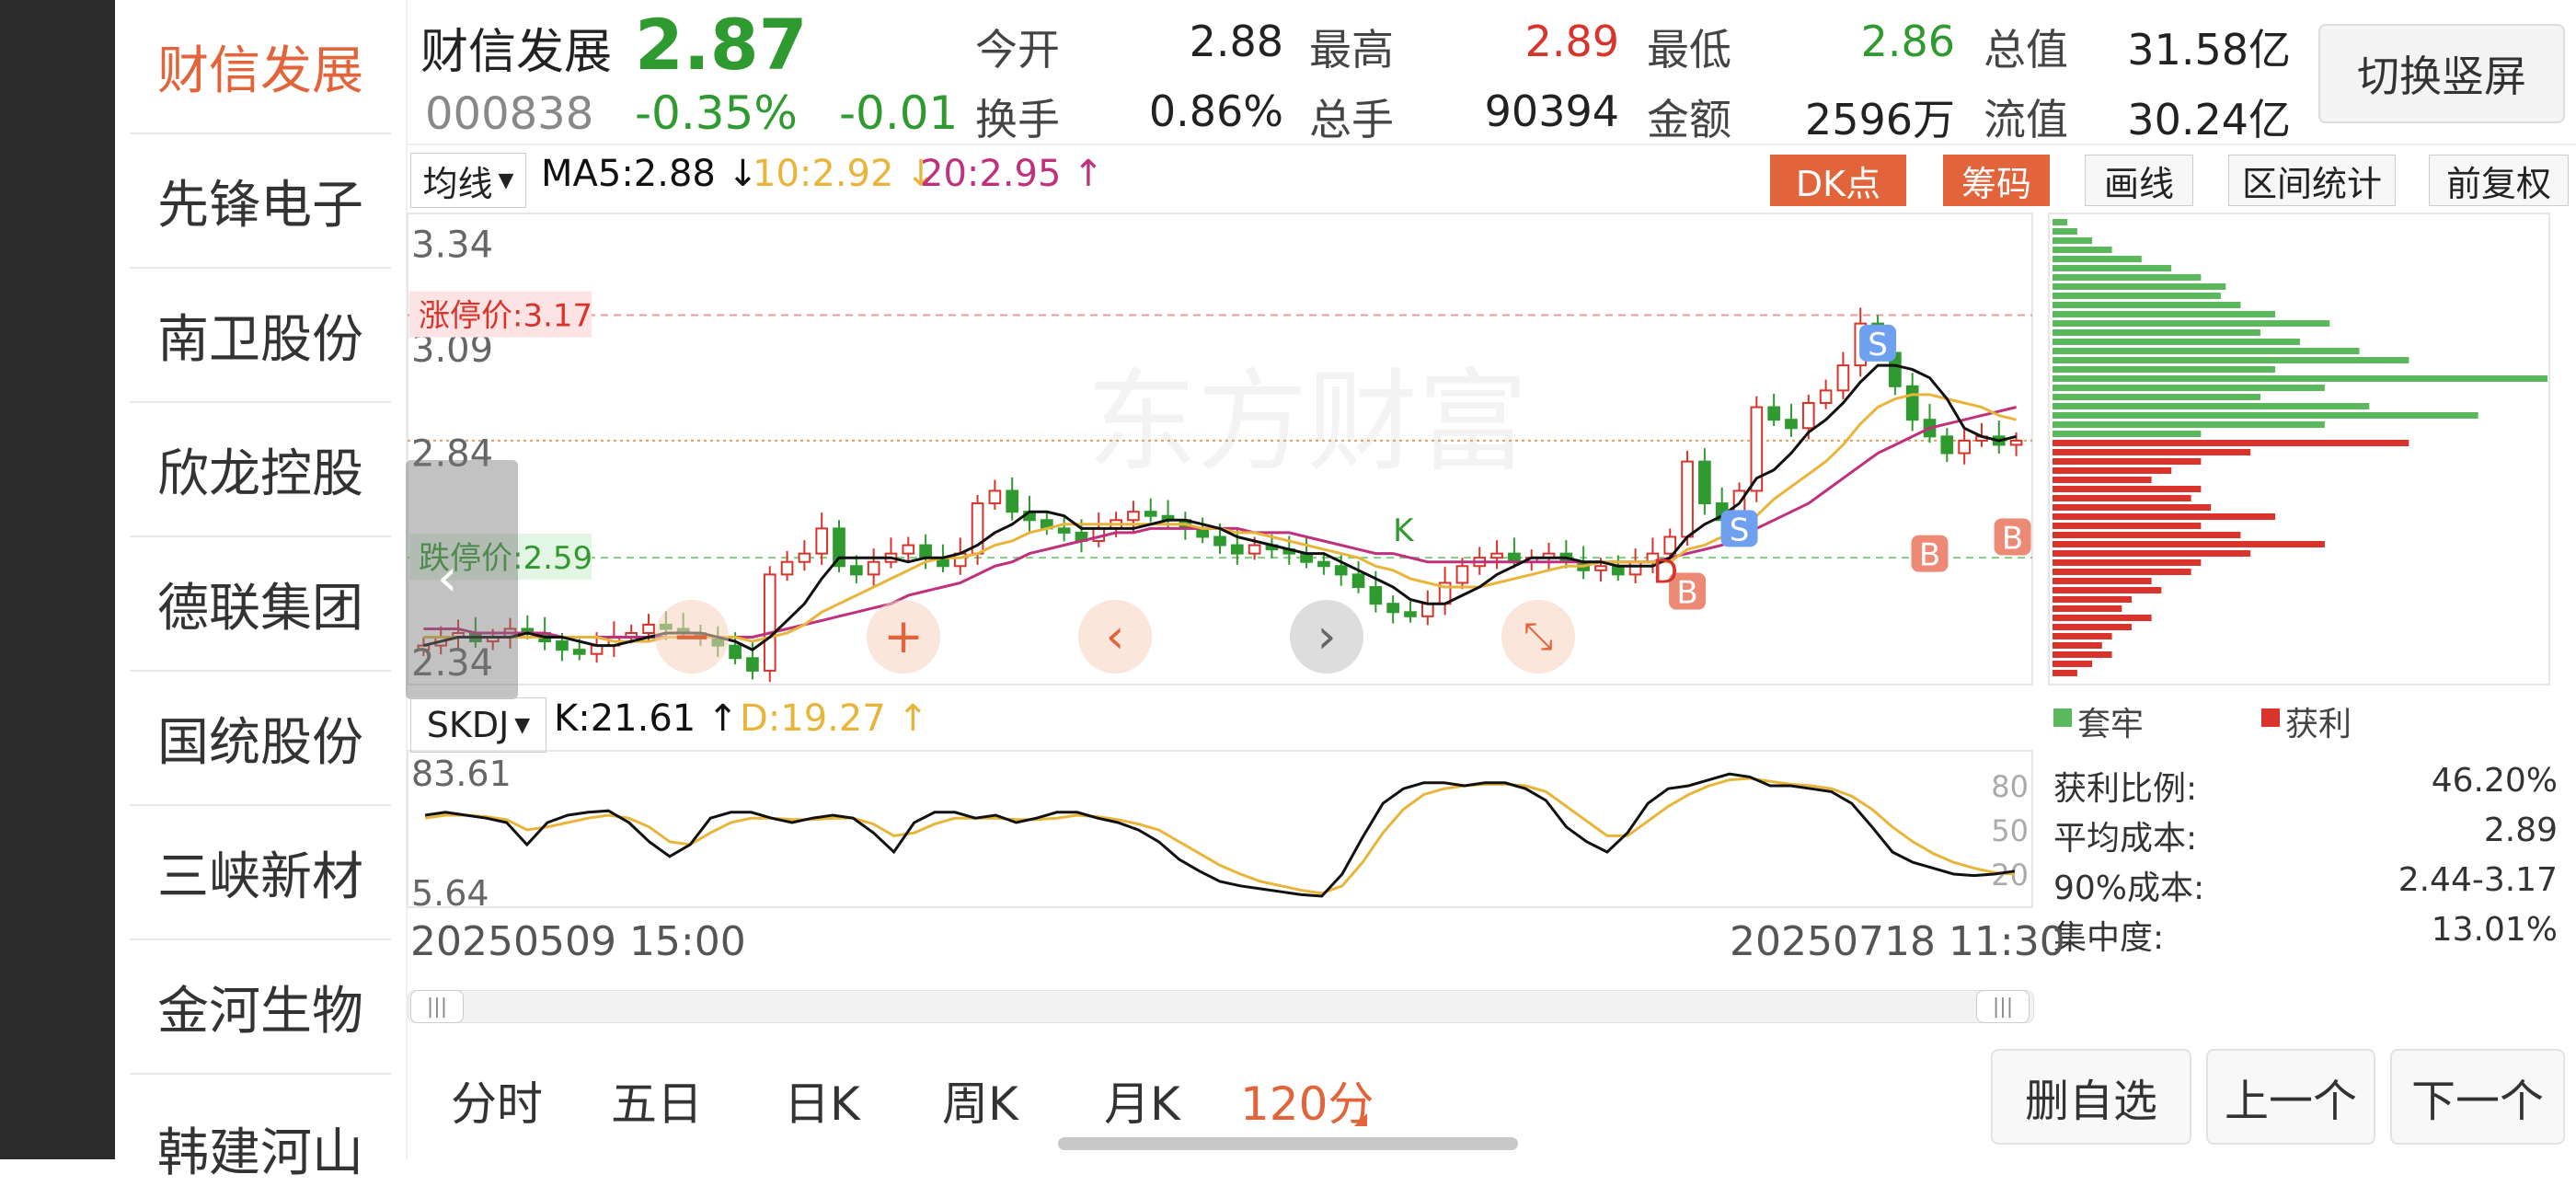 The width and height of the screenshot is (2576, 1186). I want to click on sidebar-item-hanjian: 韩建河山, so click(260, 1129).